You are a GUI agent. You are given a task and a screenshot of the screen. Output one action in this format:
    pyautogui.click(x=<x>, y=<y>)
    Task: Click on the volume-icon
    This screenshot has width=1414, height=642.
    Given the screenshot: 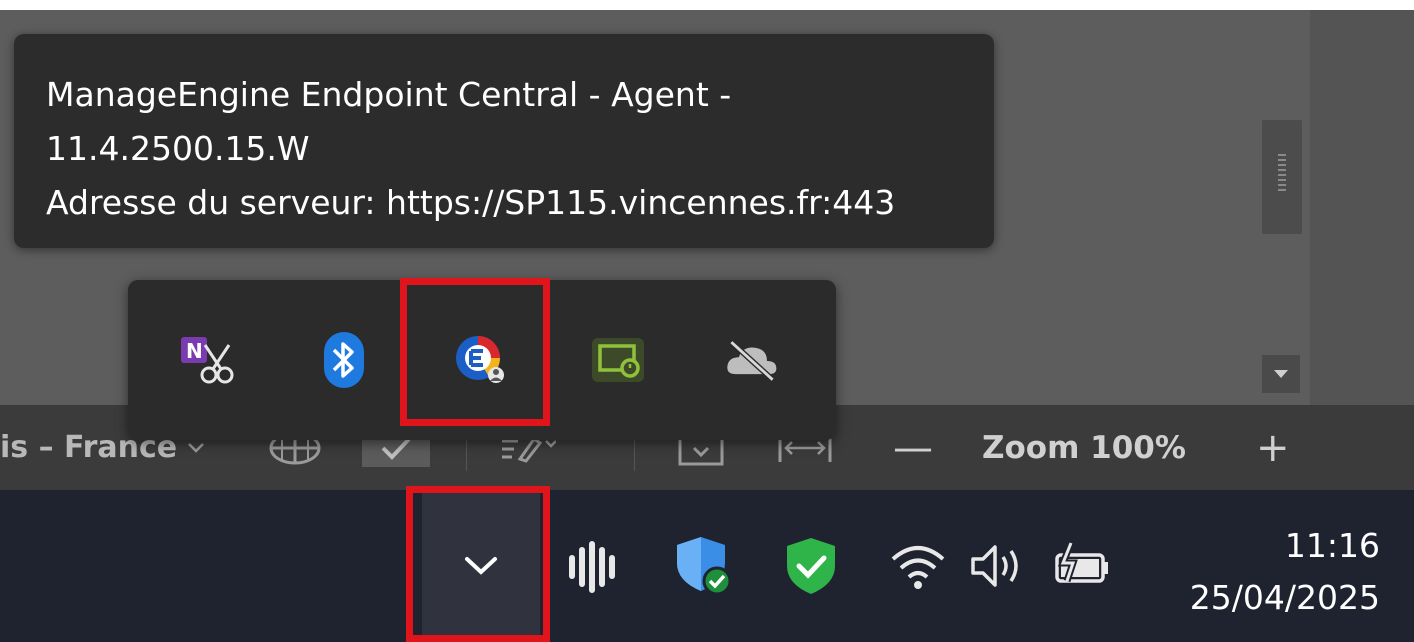 What is the action you would take?
    pyautogui.click(x=999, y=566)
    